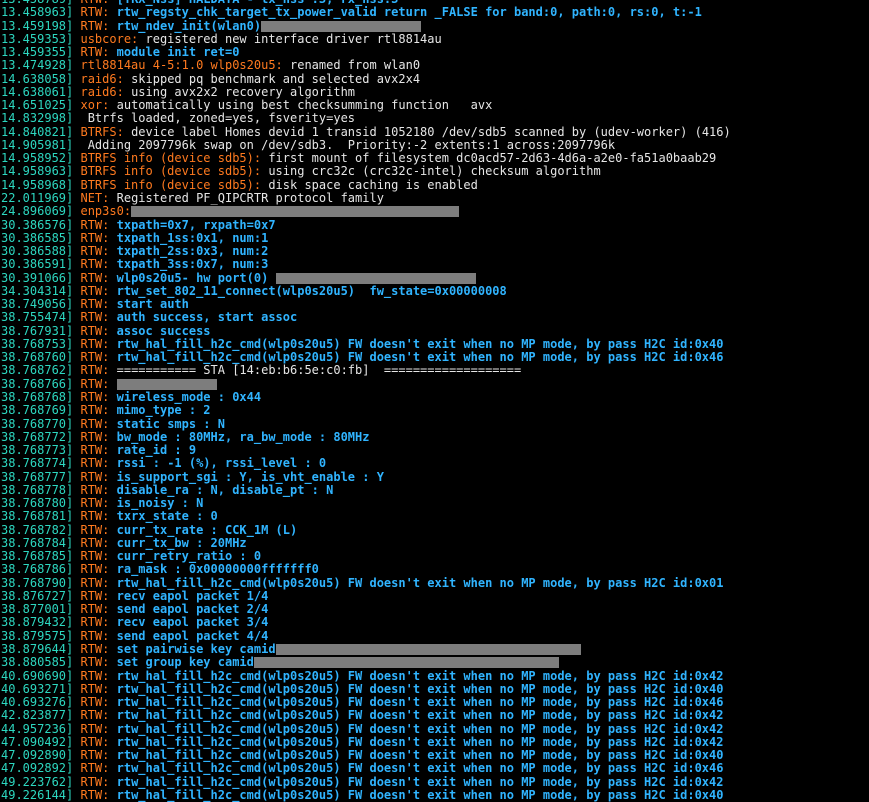  What do you see at coordinates (239, 92) in the screenshot?
I see `log-message: using avx2x2 recovery algorithm` at bounding box center [239, 92].